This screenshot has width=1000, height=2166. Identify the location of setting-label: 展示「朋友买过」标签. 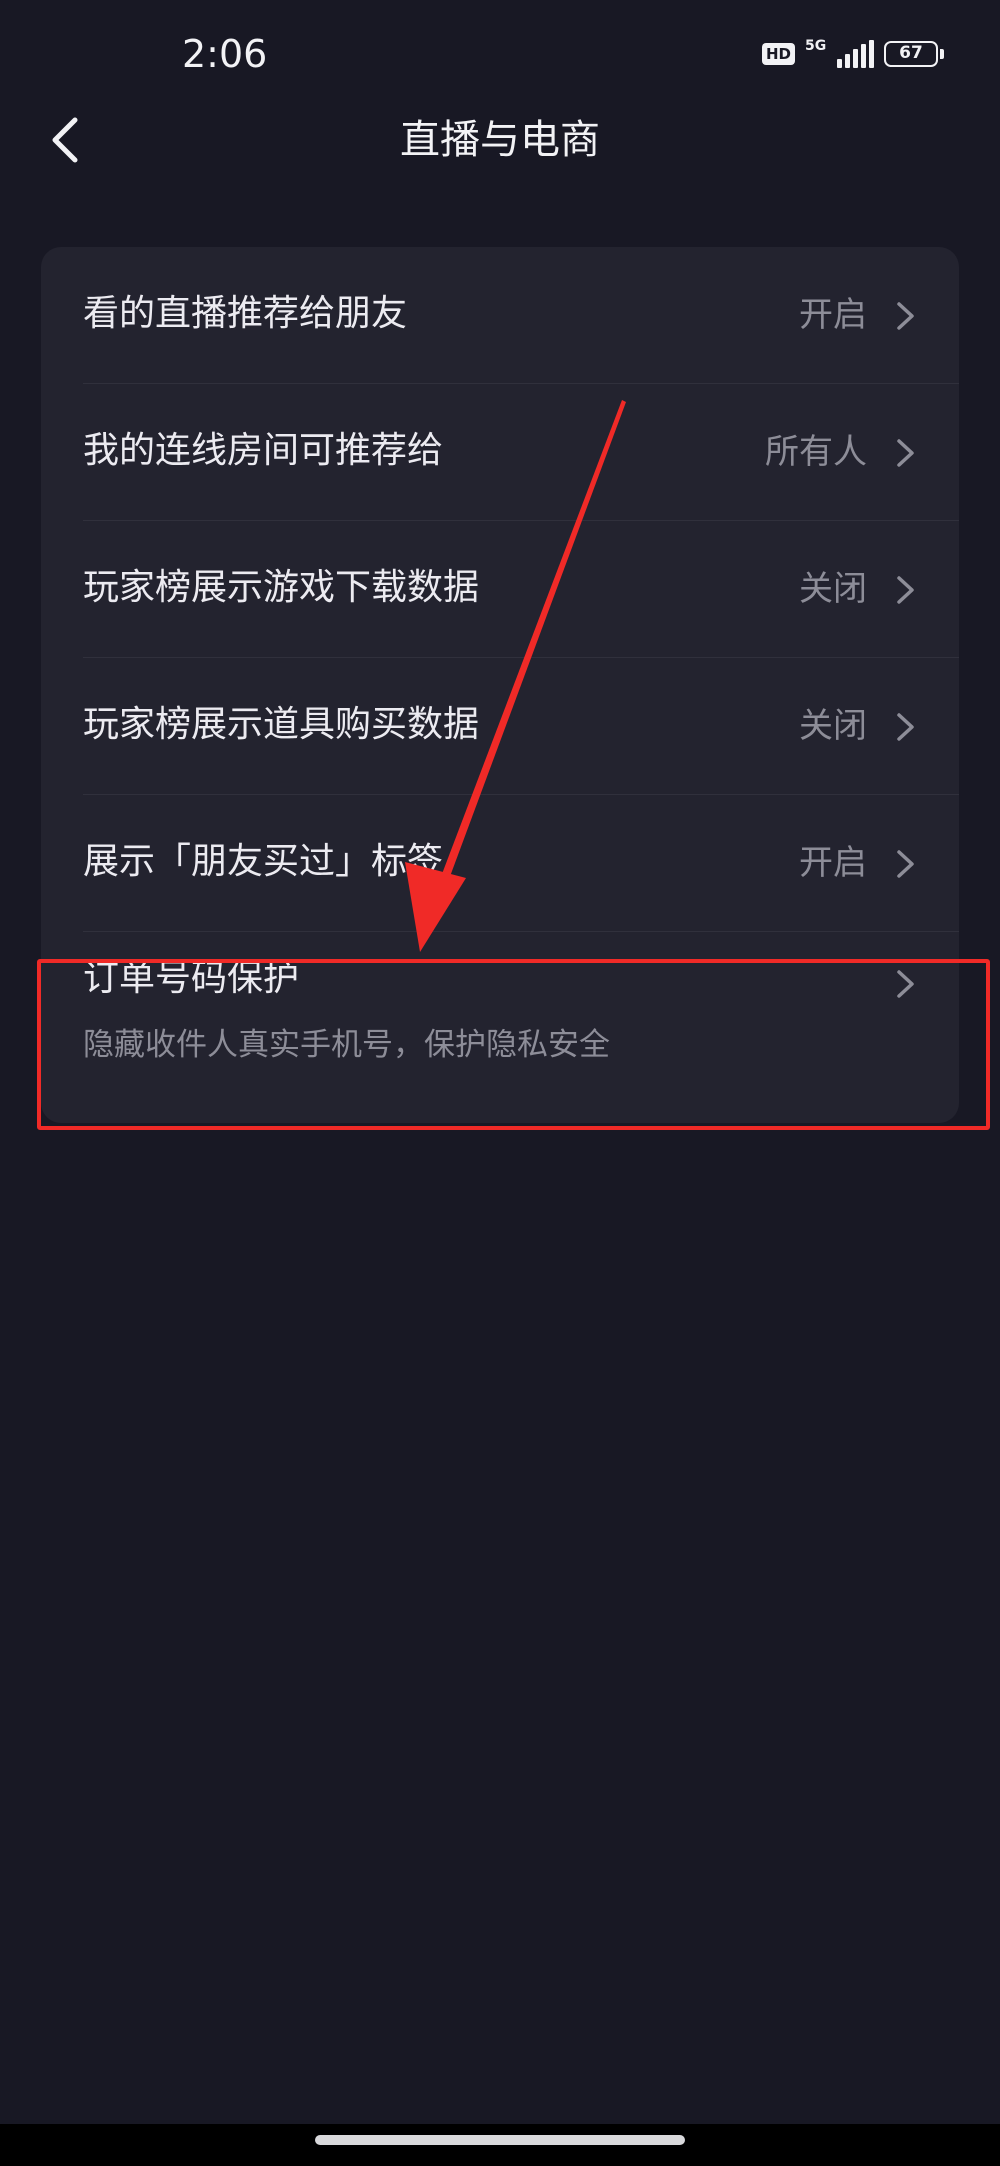
(263, 861).